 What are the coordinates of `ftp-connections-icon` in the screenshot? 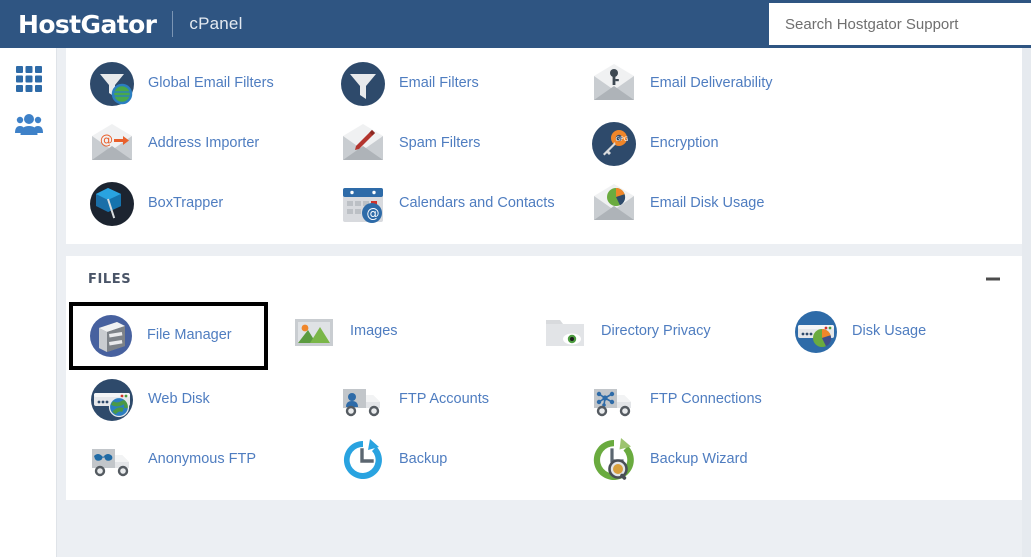 It's located at (614, 400).